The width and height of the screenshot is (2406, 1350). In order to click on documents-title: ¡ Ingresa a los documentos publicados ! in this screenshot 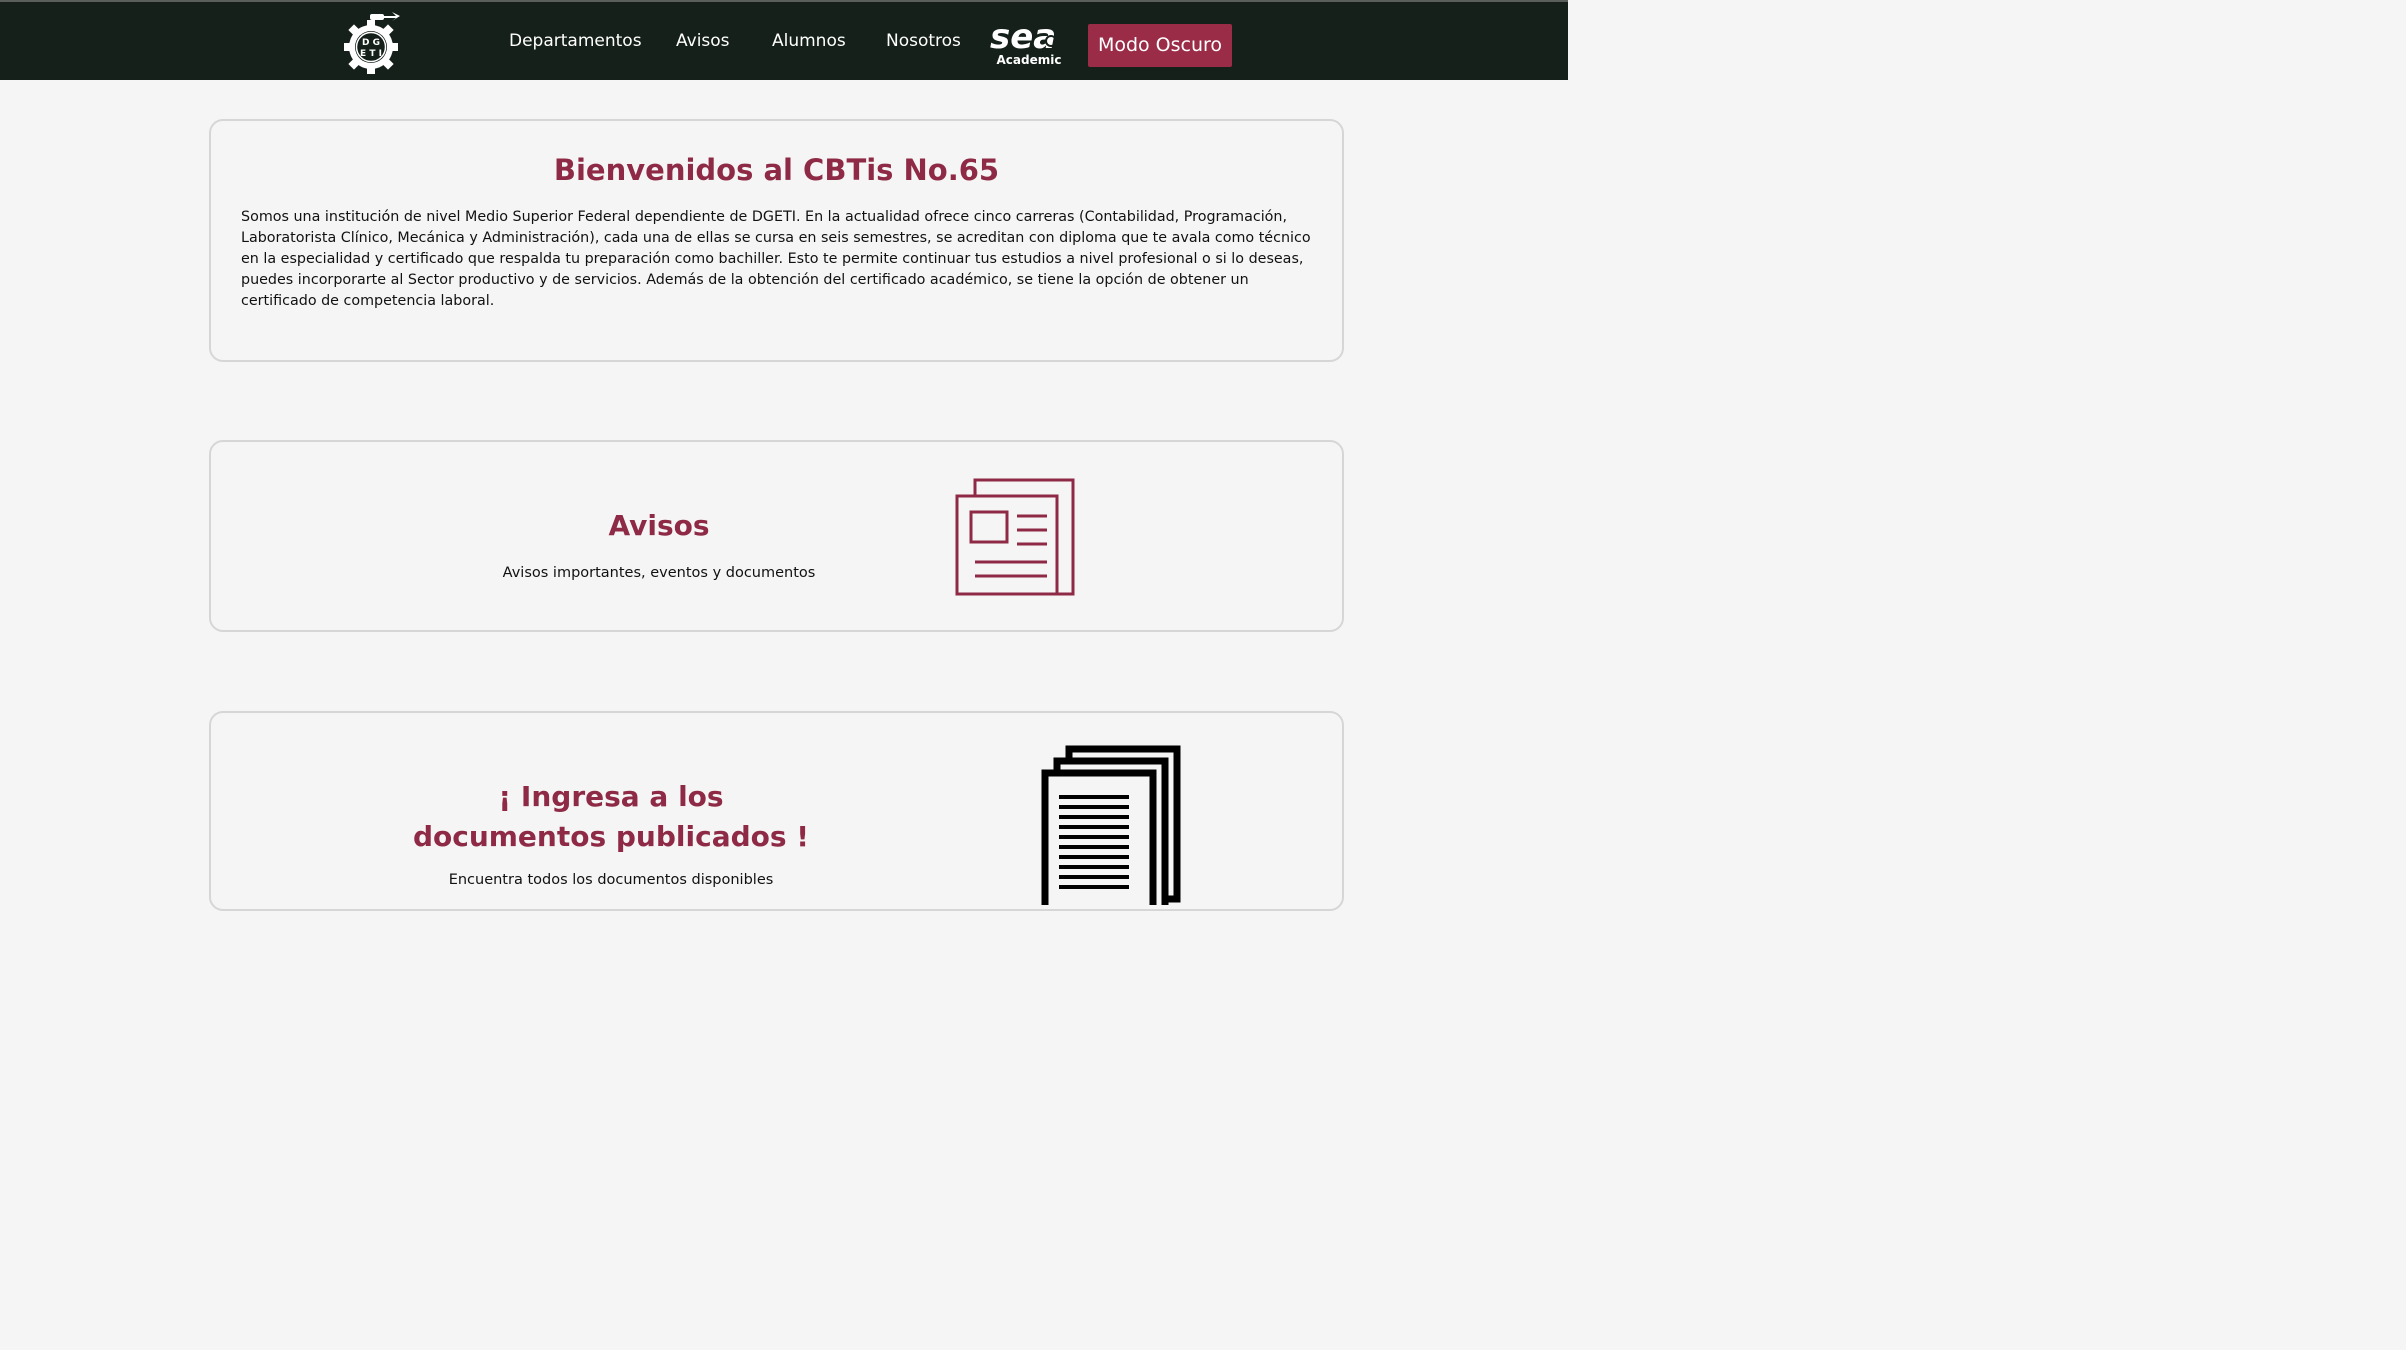, I will do `click(611, 817)`.